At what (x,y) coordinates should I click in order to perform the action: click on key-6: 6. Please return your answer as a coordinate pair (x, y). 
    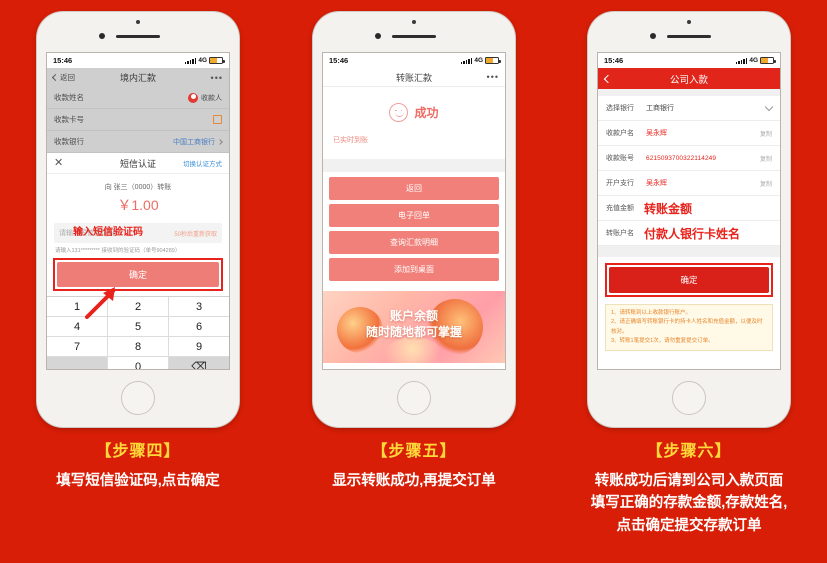
    Looking at the image, I should click on (199, 327).